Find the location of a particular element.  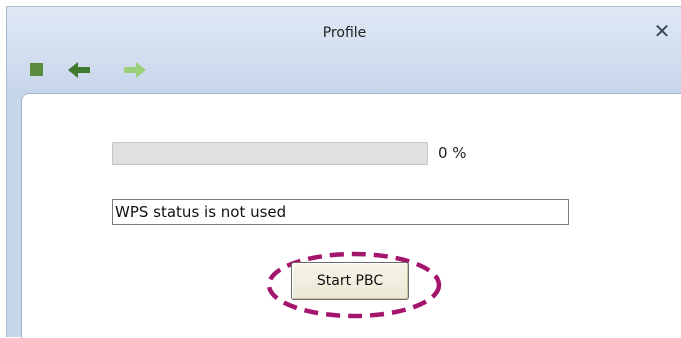

wps-status-field: WPS status is not used is located at coordinates (340, 212).